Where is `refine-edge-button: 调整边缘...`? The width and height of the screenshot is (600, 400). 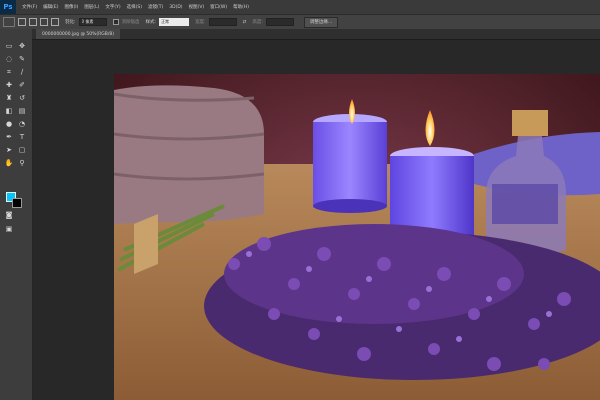
refine-edge-button: 调整边缘... is located at coordinates (321, 22).